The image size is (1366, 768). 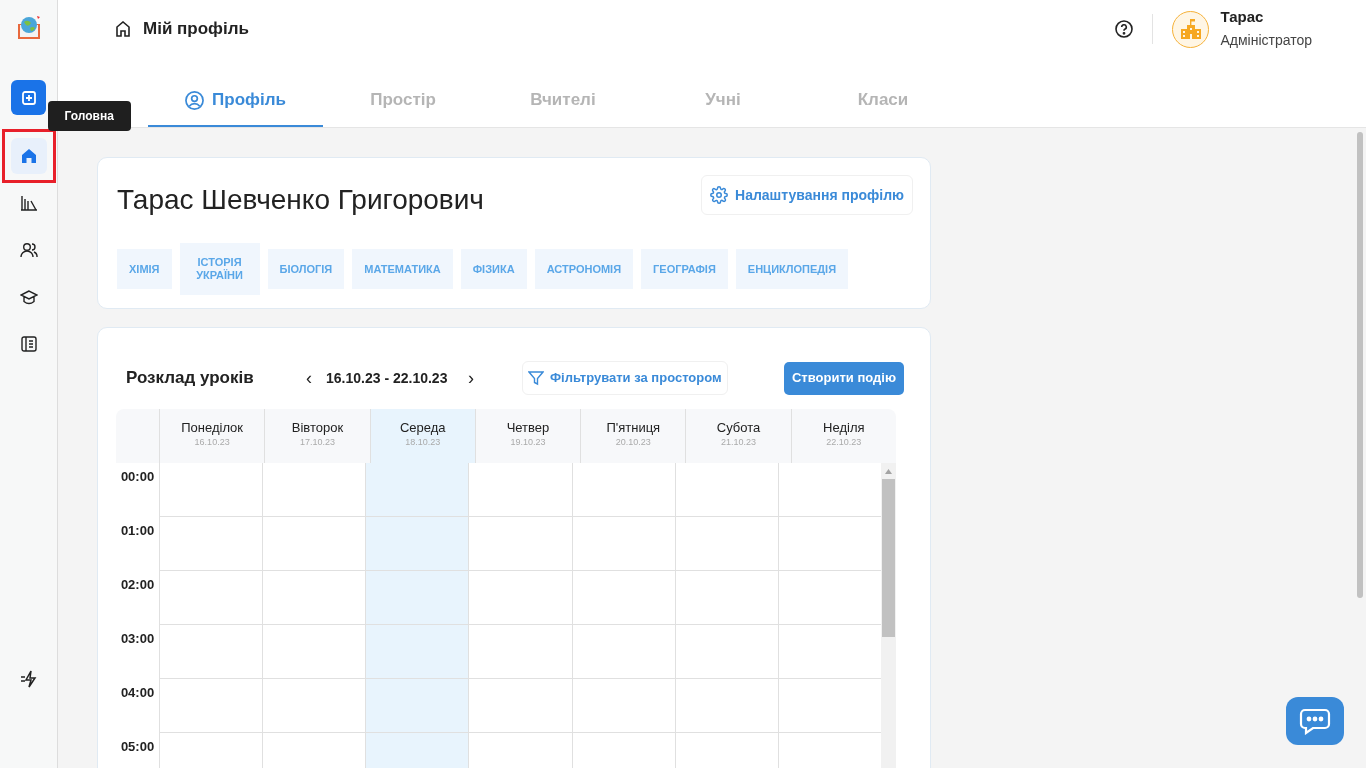 What do you see at coordinates (306, 269) in the screenshot?
I see `subject-tag: БІОЛОГІЯ` at bounding box center [306, 269].